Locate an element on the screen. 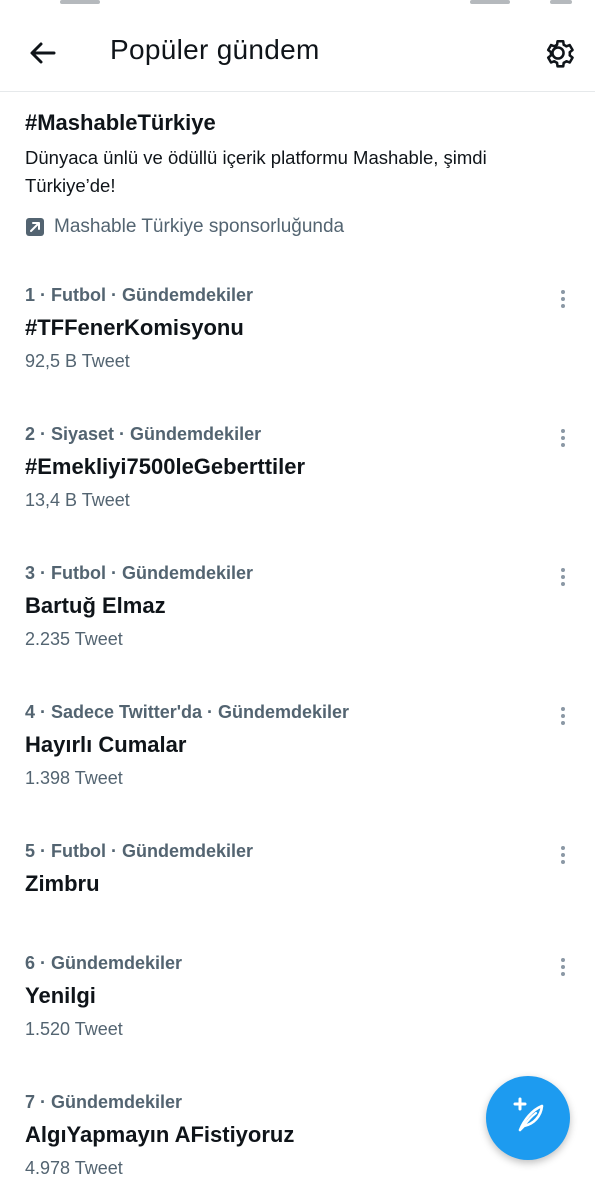 The height and width of the screenshot is (1200, 595). promoted-hashtag: #MashableTürkiye is located at coordinates (120, 122).